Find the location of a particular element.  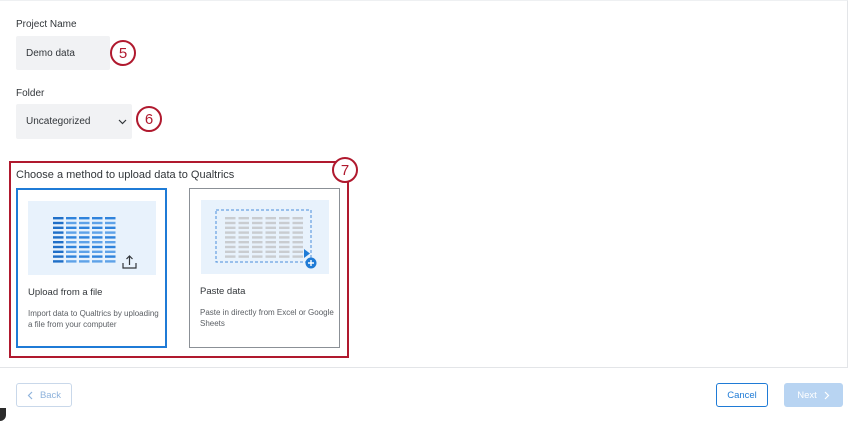

upload-file-illustration is located at coordinates (95, 243).